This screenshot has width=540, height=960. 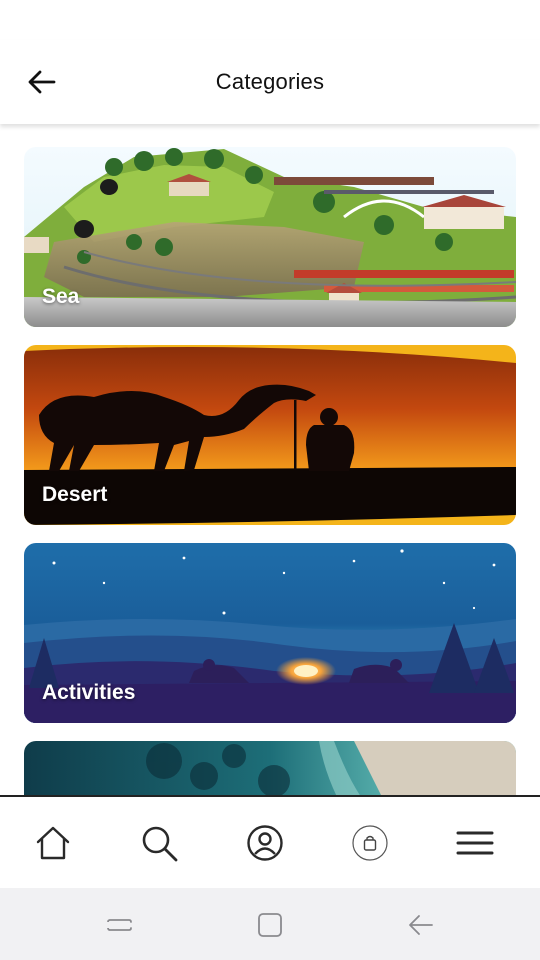 I want to click on nav-cart, so click(x=370, y=843).